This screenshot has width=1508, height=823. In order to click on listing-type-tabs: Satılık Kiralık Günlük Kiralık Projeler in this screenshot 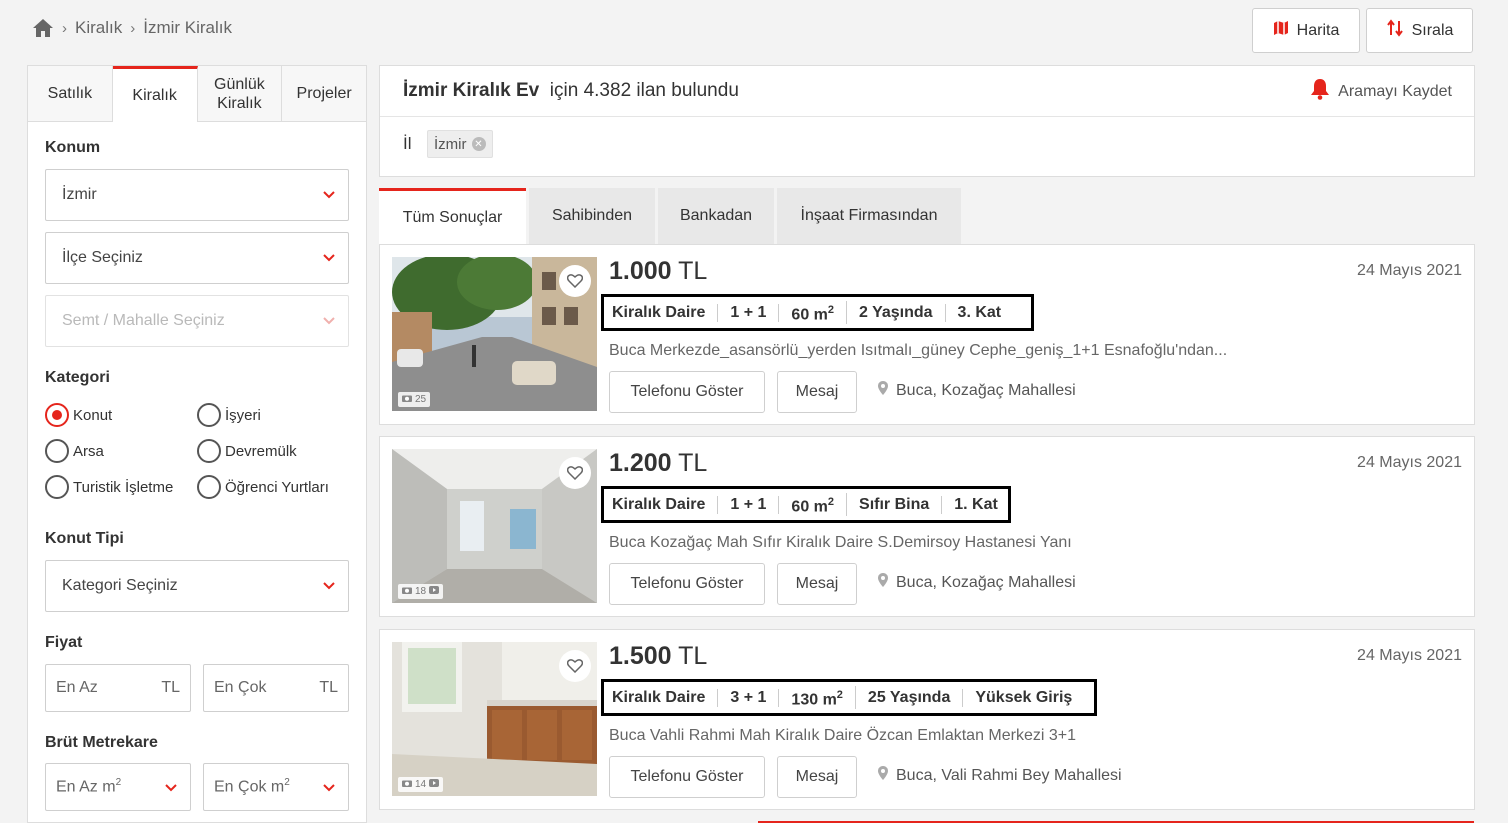, I will do `click(197, 94)`.